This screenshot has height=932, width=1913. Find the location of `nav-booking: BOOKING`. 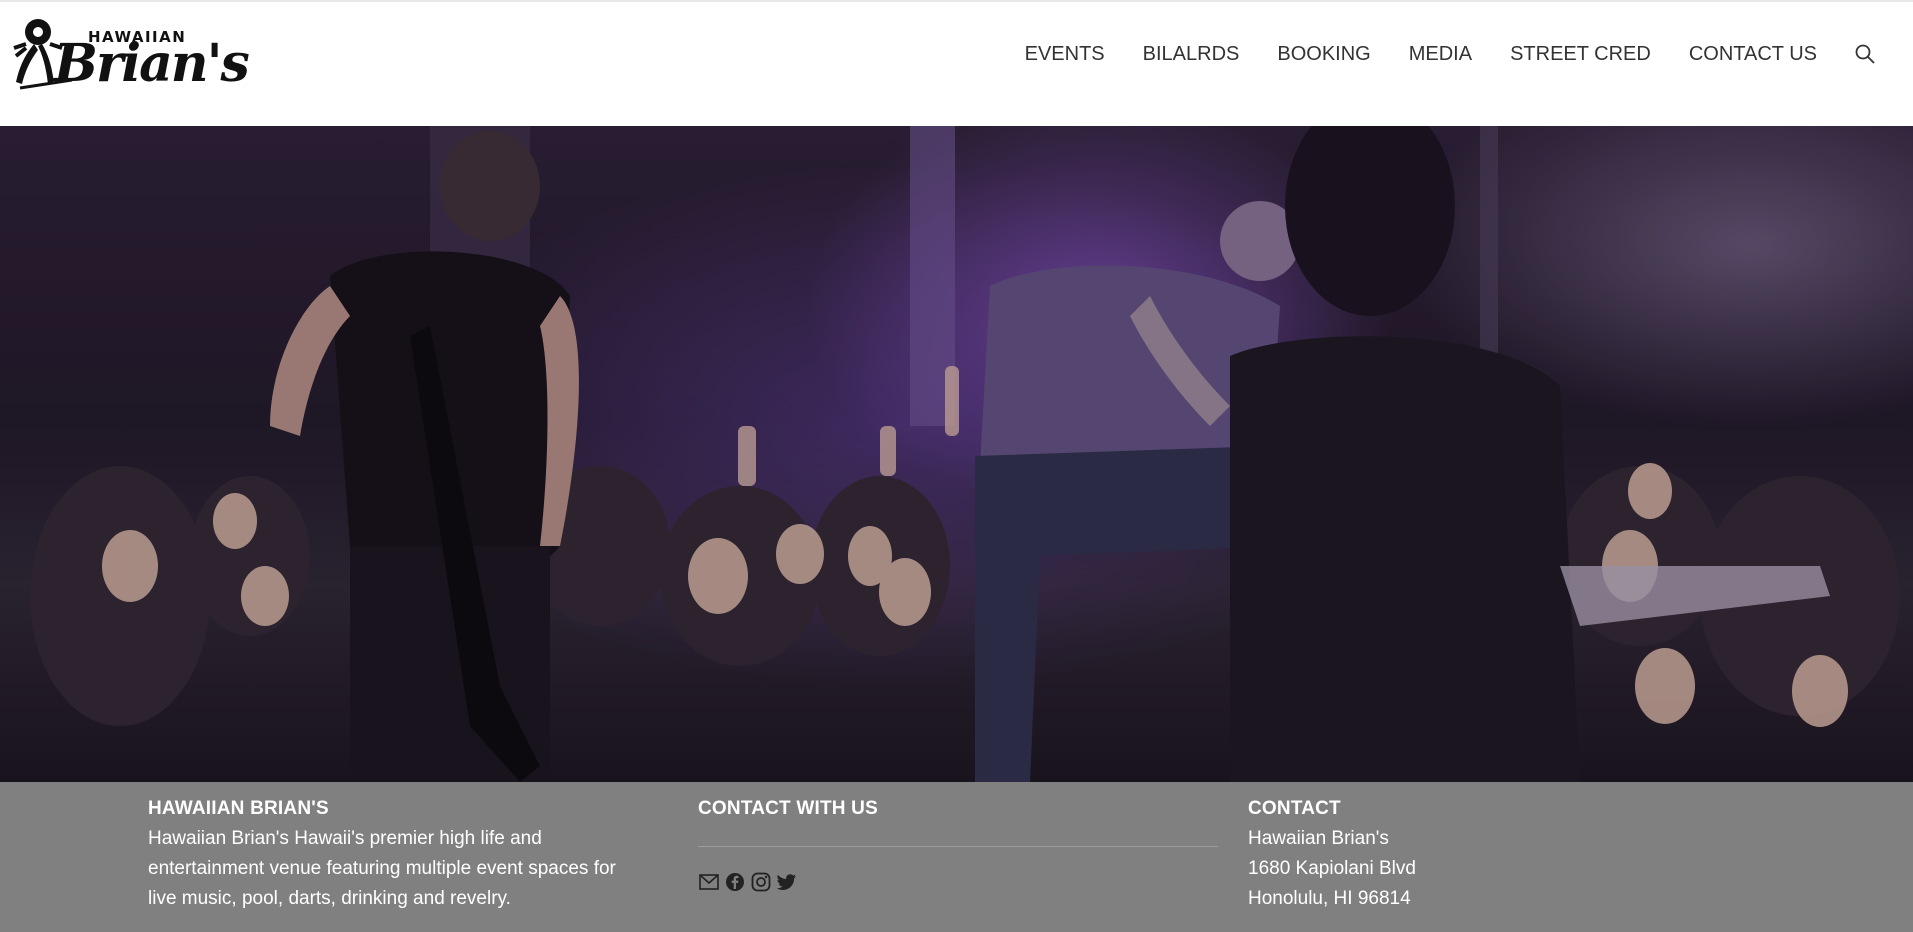

nav-booking: BOOKING is located at coordinates (1323, 54).